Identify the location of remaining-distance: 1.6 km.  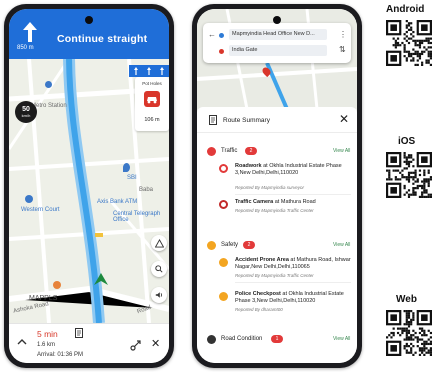
(46, 345).